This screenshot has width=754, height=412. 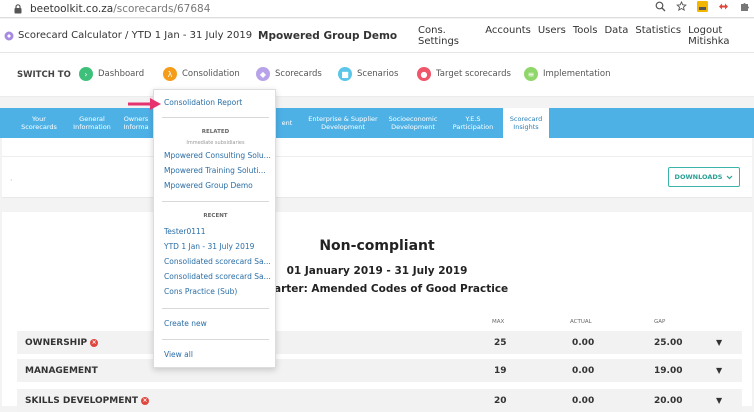 I want to click on star-icon, so click(x=681, y=6).